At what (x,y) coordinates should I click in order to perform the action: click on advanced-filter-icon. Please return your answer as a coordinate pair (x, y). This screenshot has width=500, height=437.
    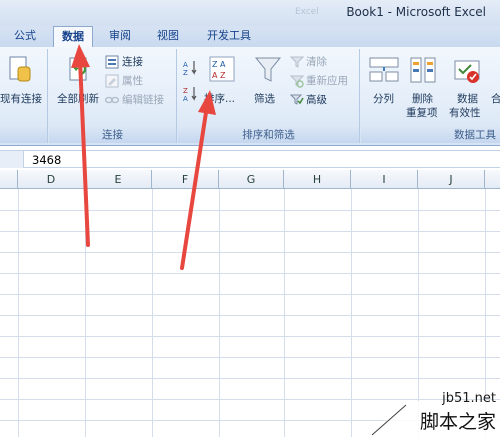
    Looking at the image, I should click on (297, 99).